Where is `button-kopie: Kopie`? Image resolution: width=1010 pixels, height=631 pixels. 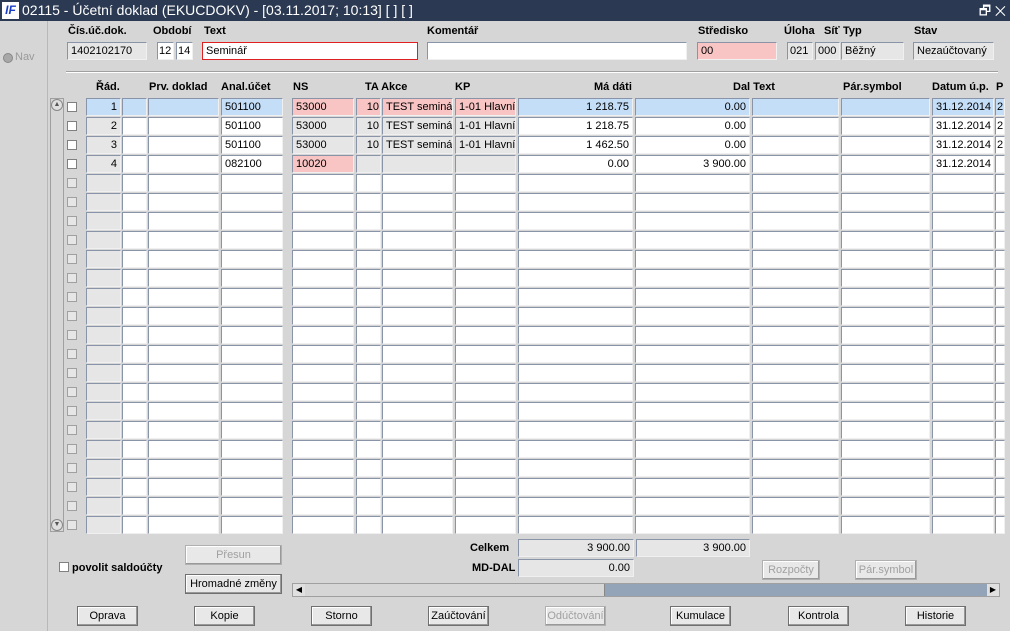
button-kopie: Kopie is located at coordinates (224, 616).